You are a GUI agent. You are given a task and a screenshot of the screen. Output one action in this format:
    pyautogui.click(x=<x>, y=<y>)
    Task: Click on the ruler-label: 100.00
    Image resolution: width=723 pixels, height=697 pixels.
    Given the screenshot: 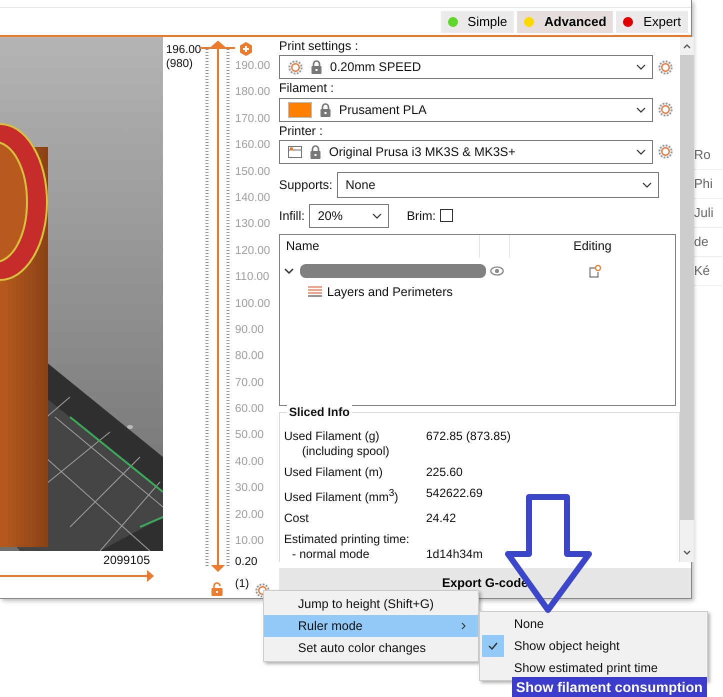 What is the action you would take?
    pyautogui.click(x=252, y=304)
    